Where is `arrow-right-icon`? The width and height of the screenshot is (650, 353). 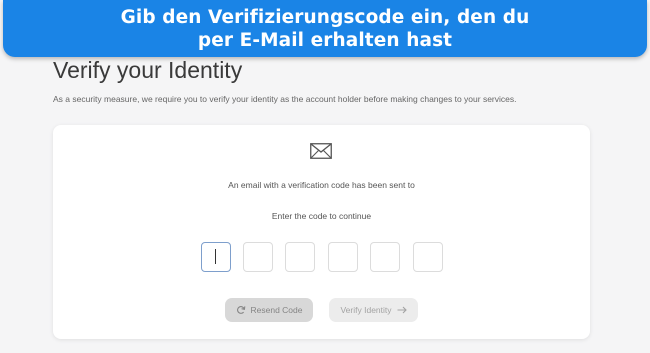 arrow-right-icon is located at coordinates (402, 310).